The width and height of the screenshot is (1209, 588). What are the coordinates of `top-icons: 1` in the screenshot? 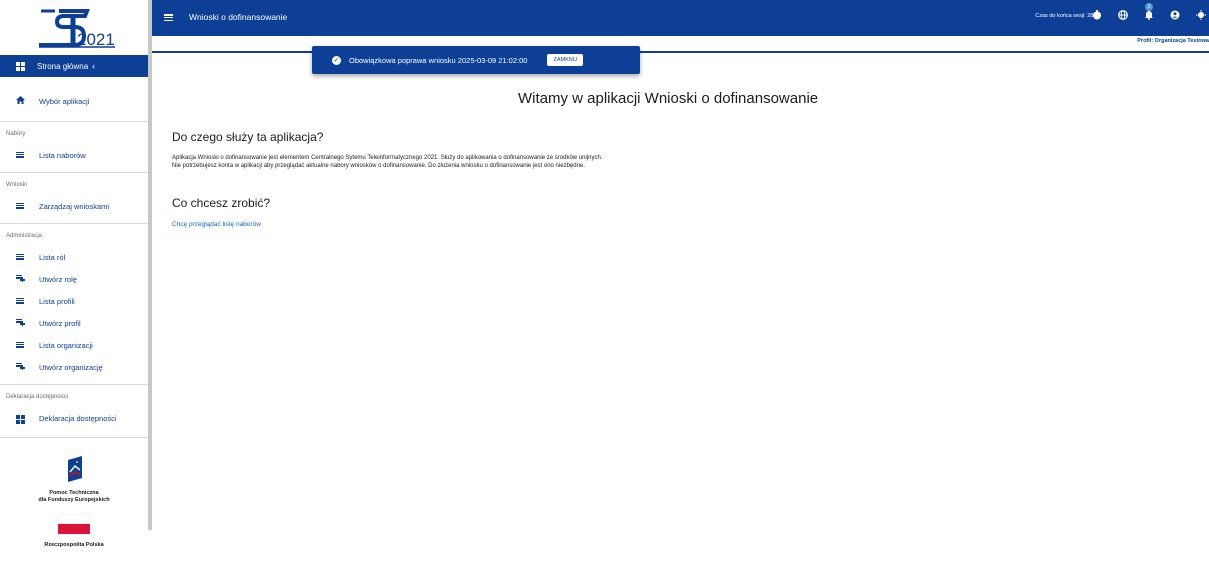 It's located at (1148, 12).